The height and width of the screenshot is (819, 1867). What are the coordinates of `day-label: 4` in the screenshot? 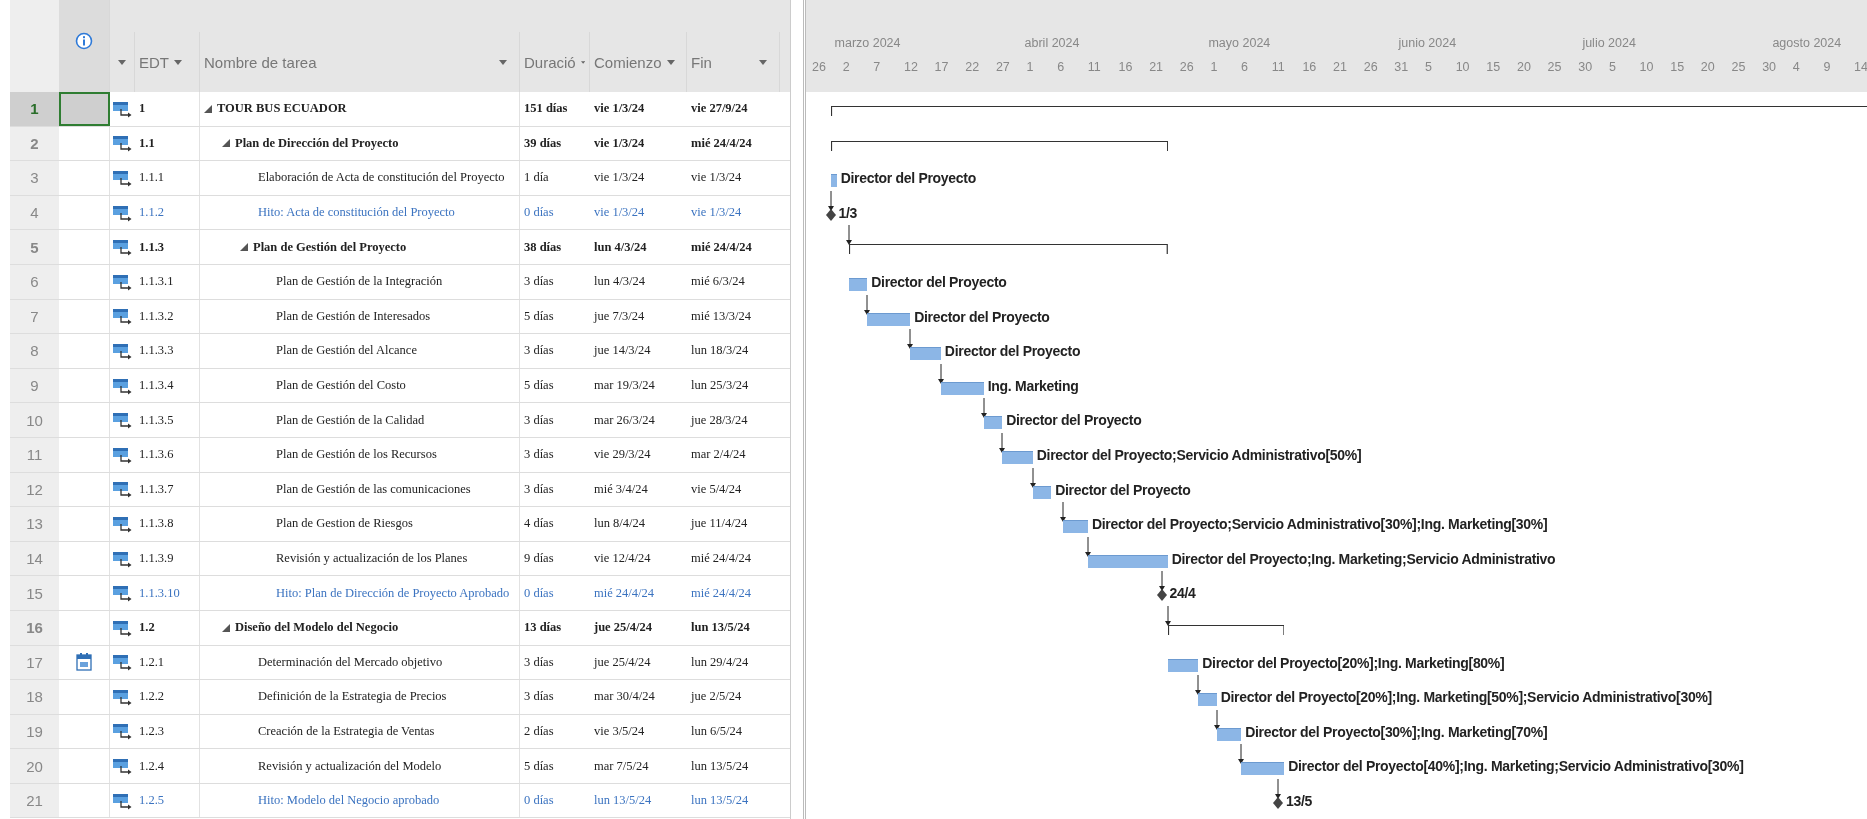 It's located at (1796, 67).